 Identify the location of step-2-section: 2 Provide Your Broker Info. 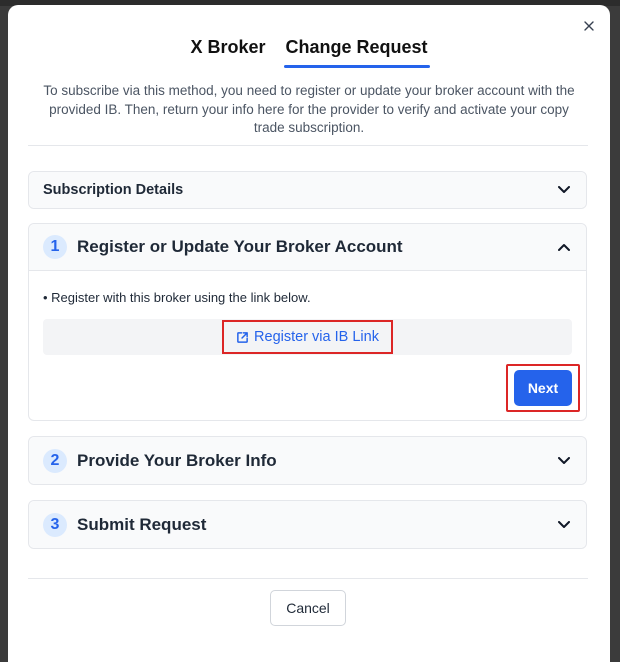
(307, 460).